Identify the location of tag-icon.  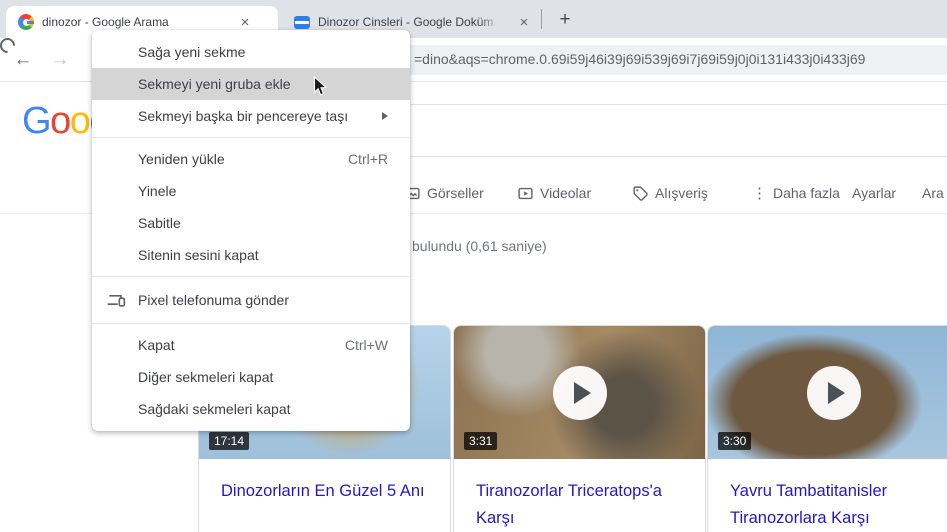
(640, 193).